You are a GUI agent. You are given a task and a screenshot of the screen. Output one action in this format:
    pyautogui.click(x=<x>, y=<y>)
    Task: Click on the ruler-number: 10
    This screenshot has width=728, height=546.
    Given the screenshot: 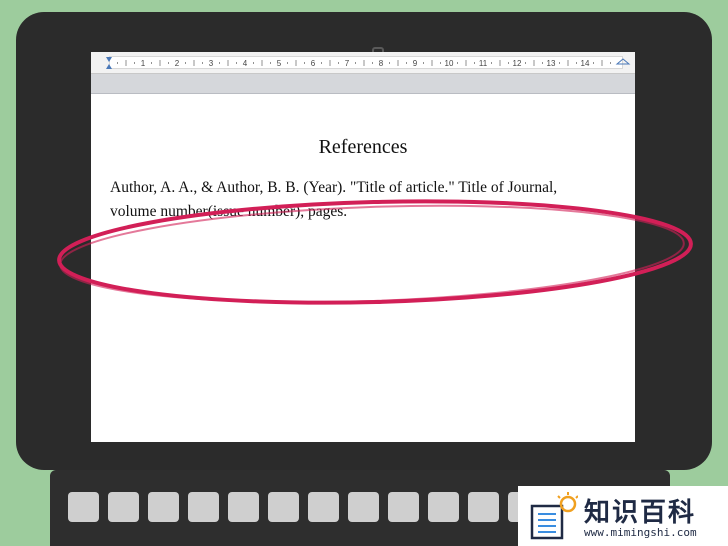 What is the action you would take?
    pyautogui.click(x=449, y=63)
    